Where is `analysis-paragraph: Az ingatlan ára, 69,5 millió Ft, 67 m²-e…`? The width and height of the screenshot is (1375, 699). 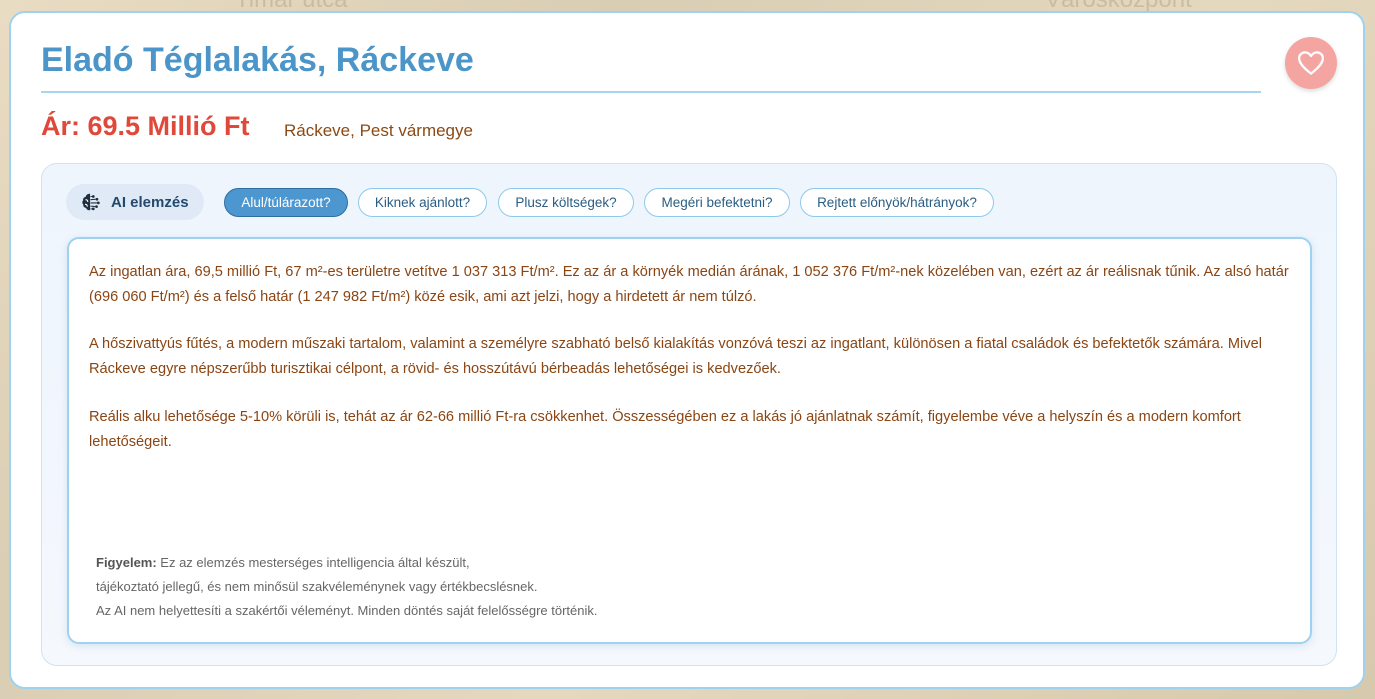 analysis-paragraph: Az ingatlan ára, 69,5 millió Ft, 67 m²-e… is located at coordinates (689, 284).